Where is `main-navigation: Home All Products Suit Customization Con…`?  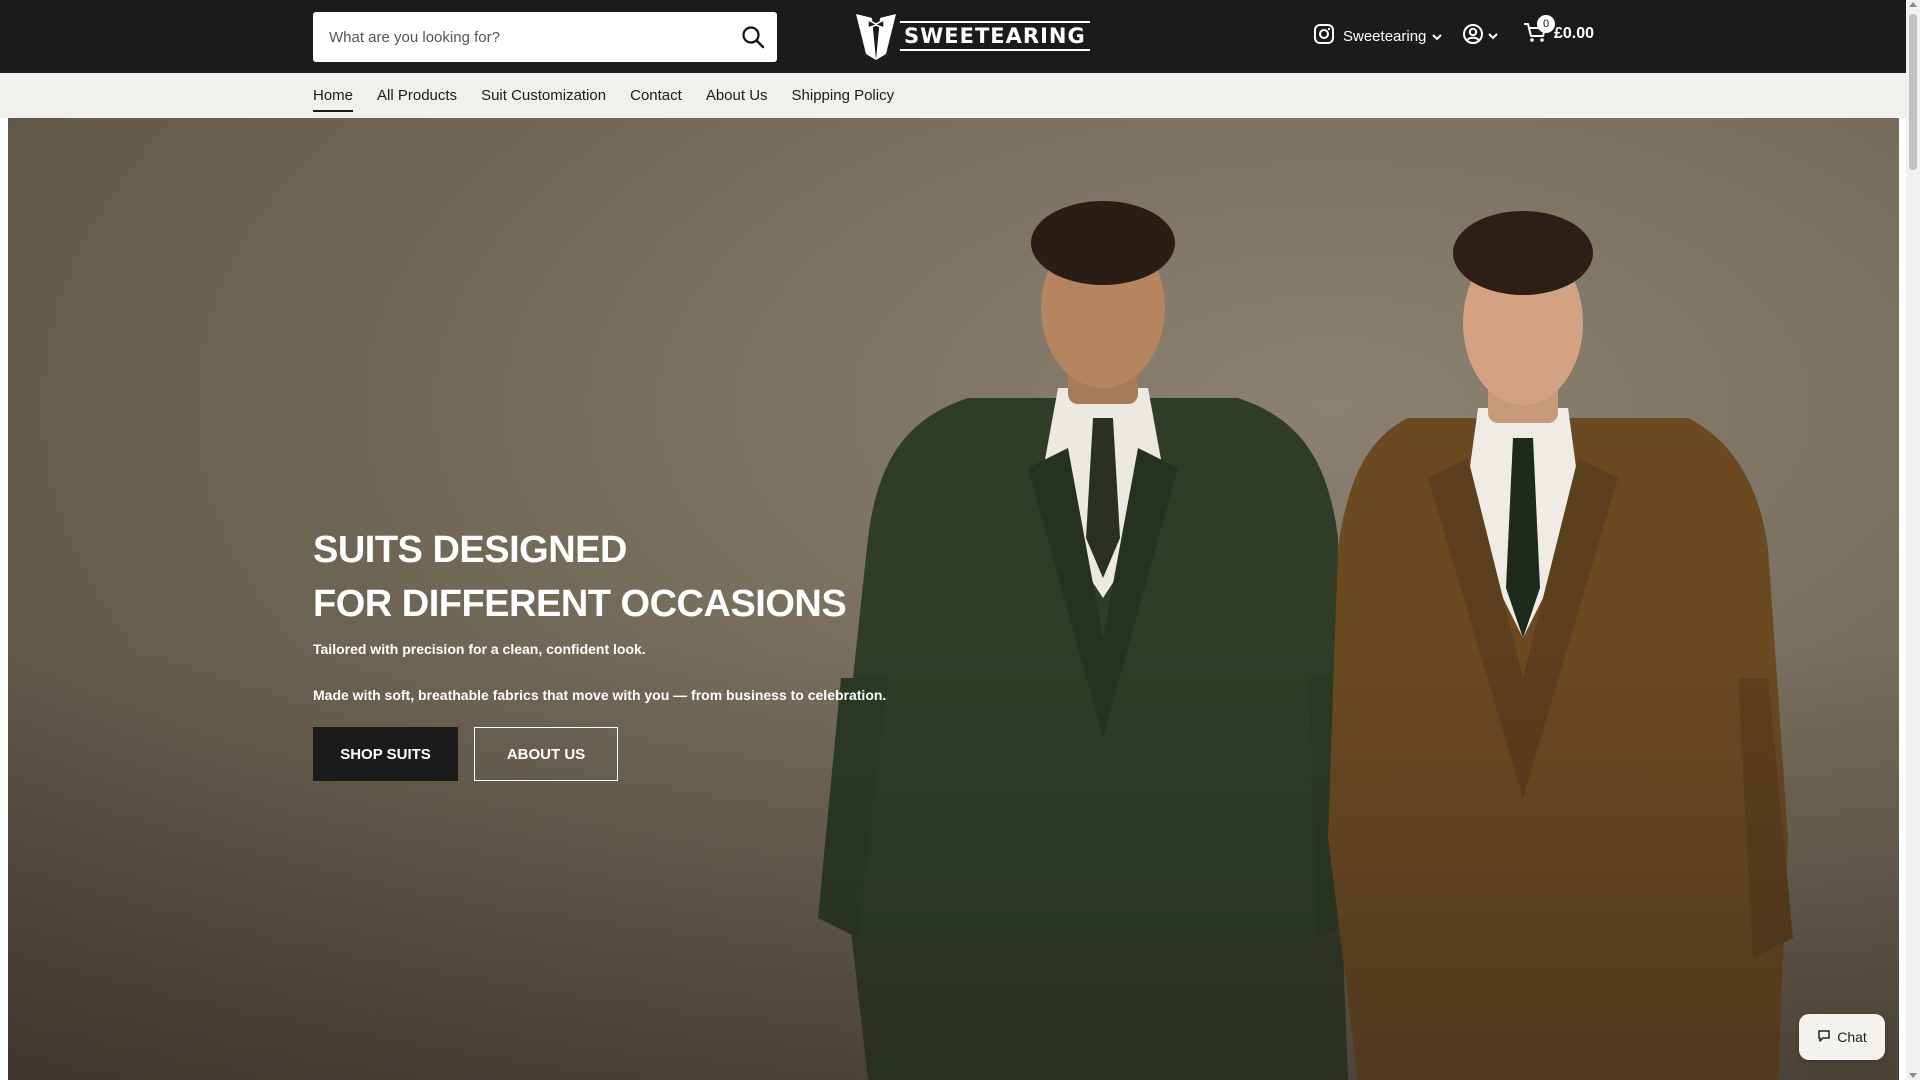
main-navigation: Home All Products Suit Customization Con… is located at coordinates (953, 95).